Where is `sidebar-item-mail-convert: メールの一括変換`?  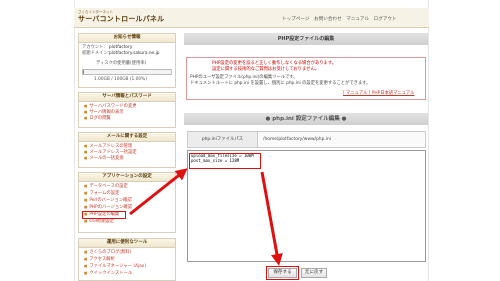 sidebar-item-mail-convert: メールの一括変換 is located at coordinates (103, 158).